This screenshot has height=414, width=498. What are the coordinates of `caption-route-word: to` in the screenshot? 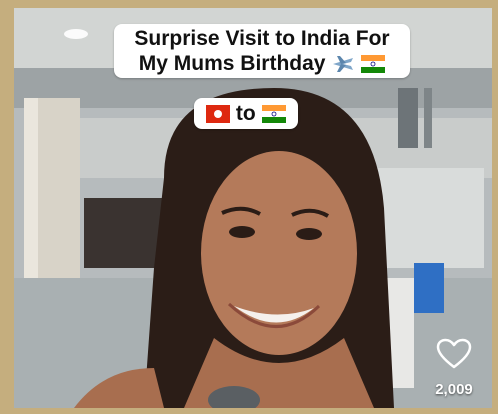 It's located at (245, 113).